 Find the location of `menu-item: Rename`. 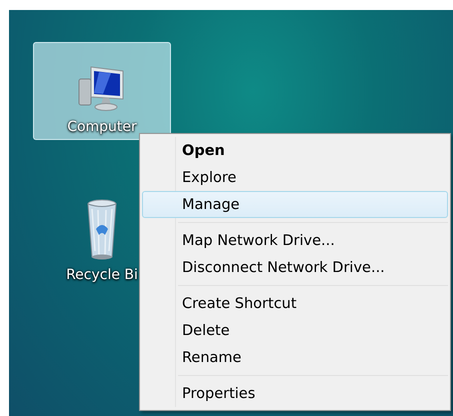

menu-item: Rename is located at coordinates (295, 357).